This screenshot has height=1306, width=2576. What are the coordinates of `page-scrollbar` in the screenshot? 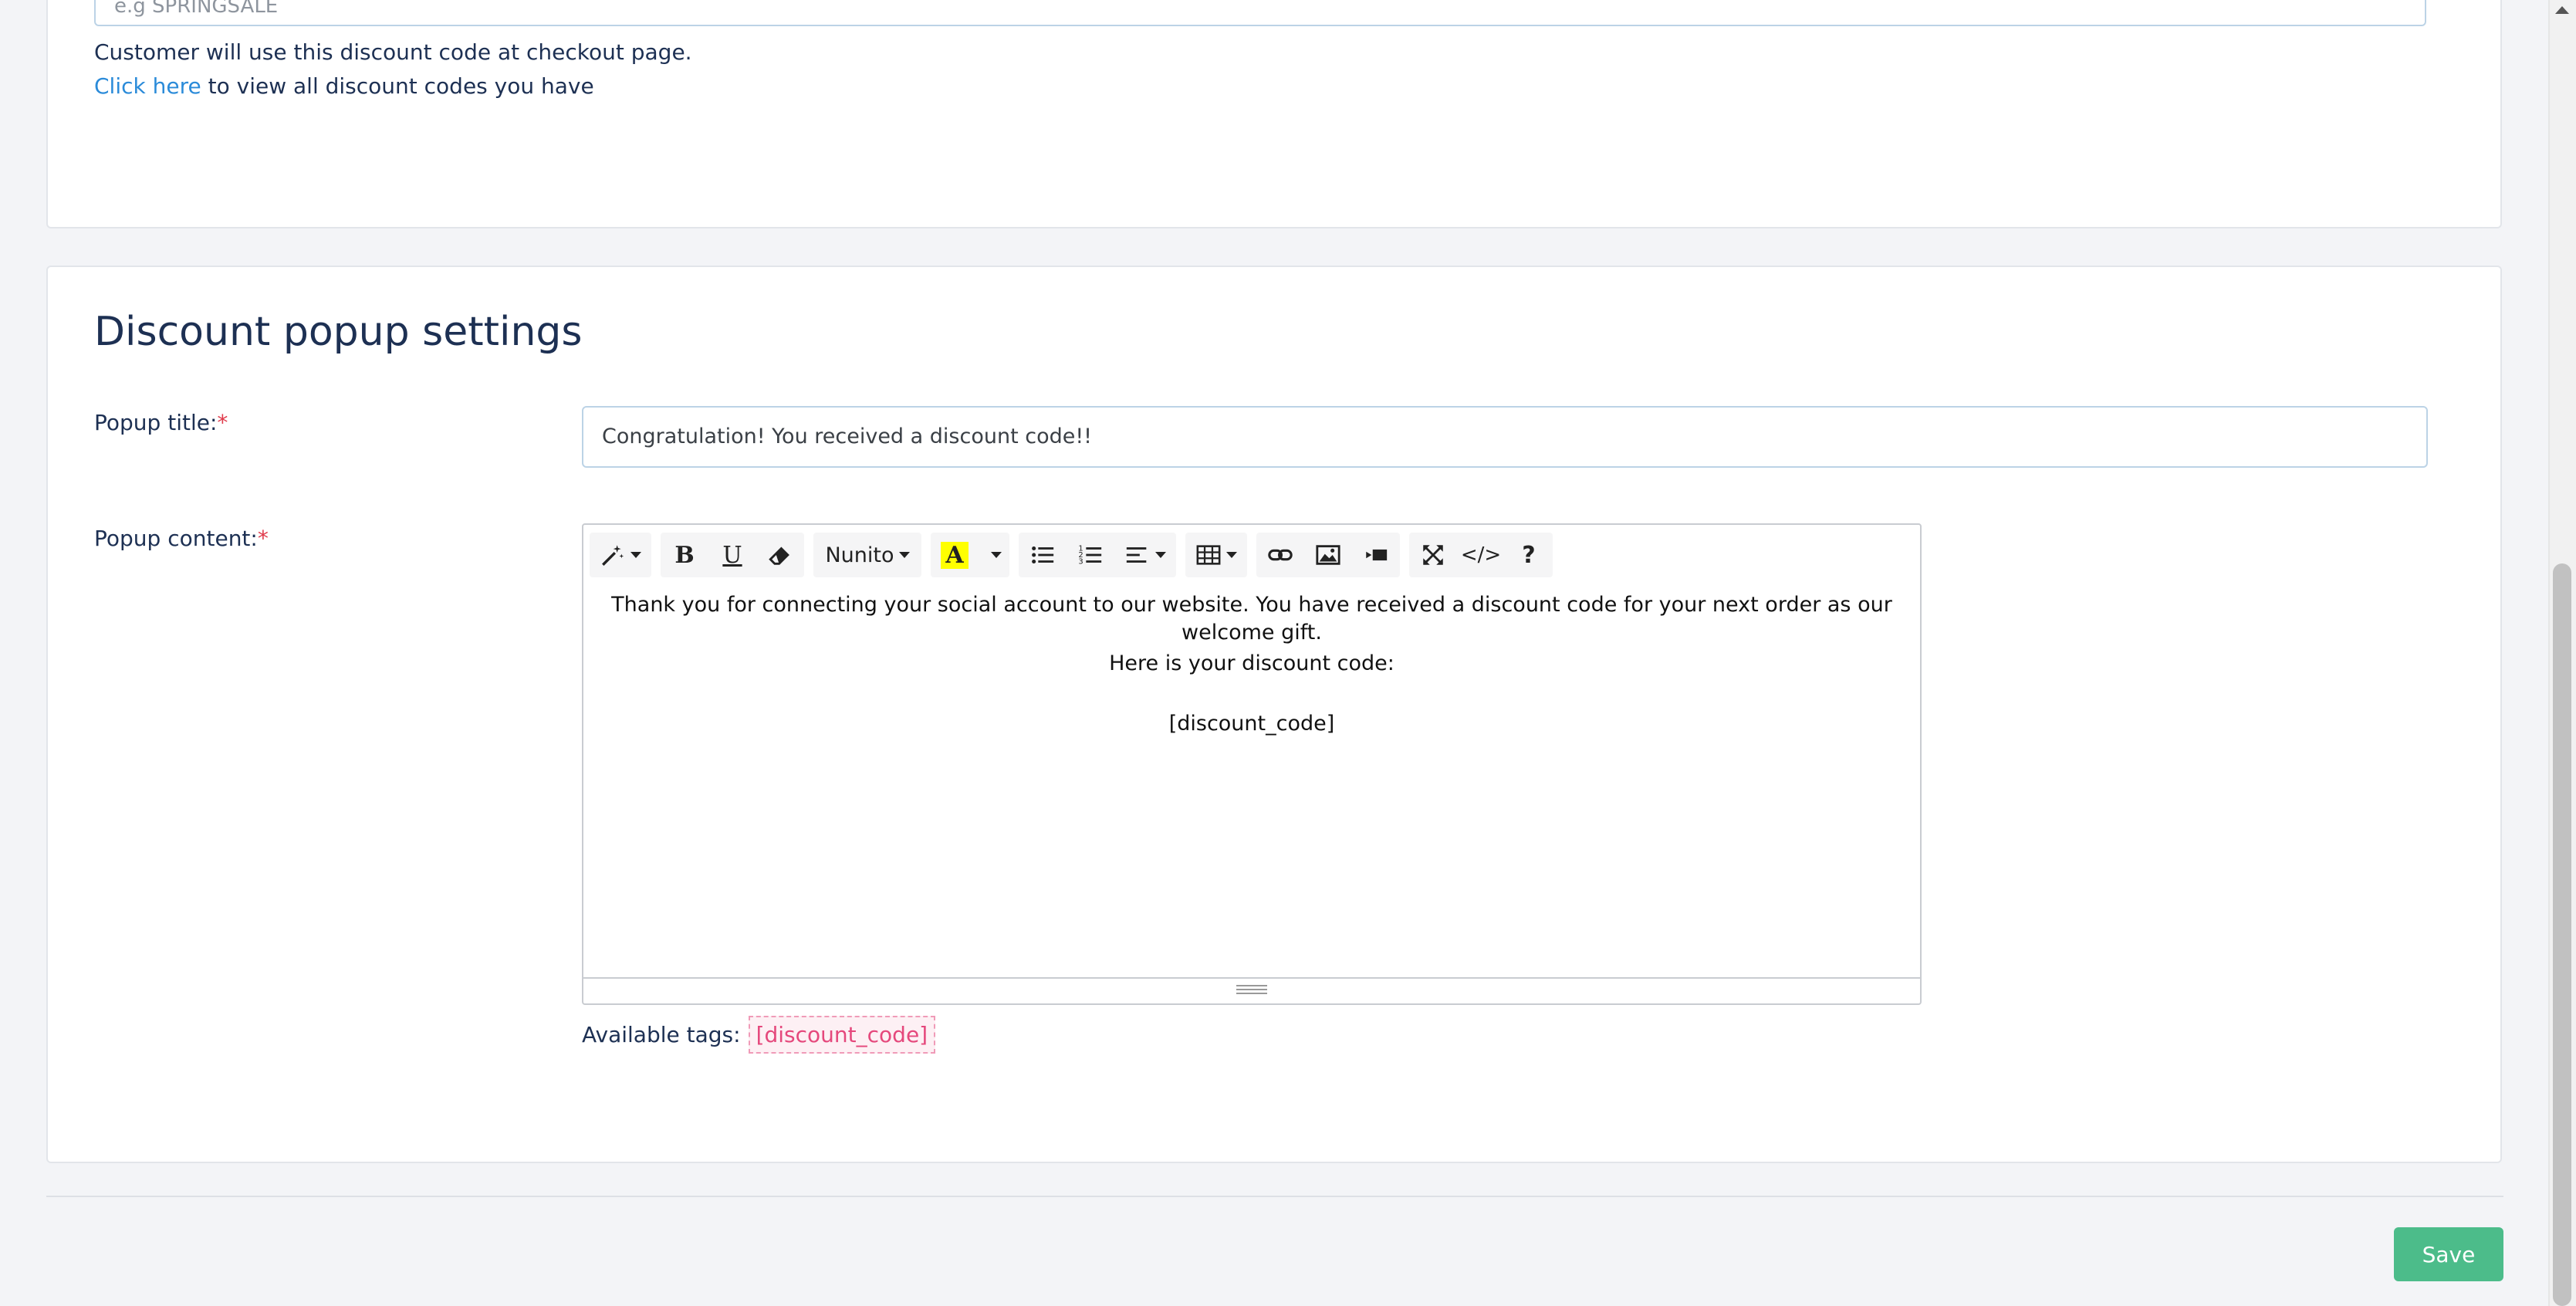 It's located at (2562, 653).